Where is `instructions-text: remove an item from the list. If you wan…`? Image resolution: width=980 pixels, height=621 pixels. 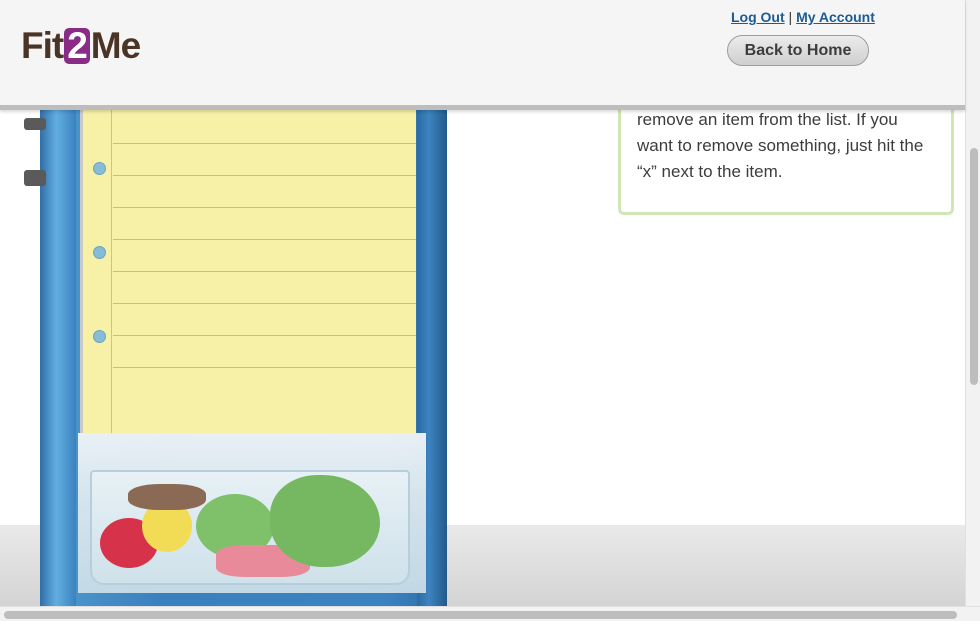
instructions-text: remove an item from the list. If you wan… is located at coordinates (780, 145).